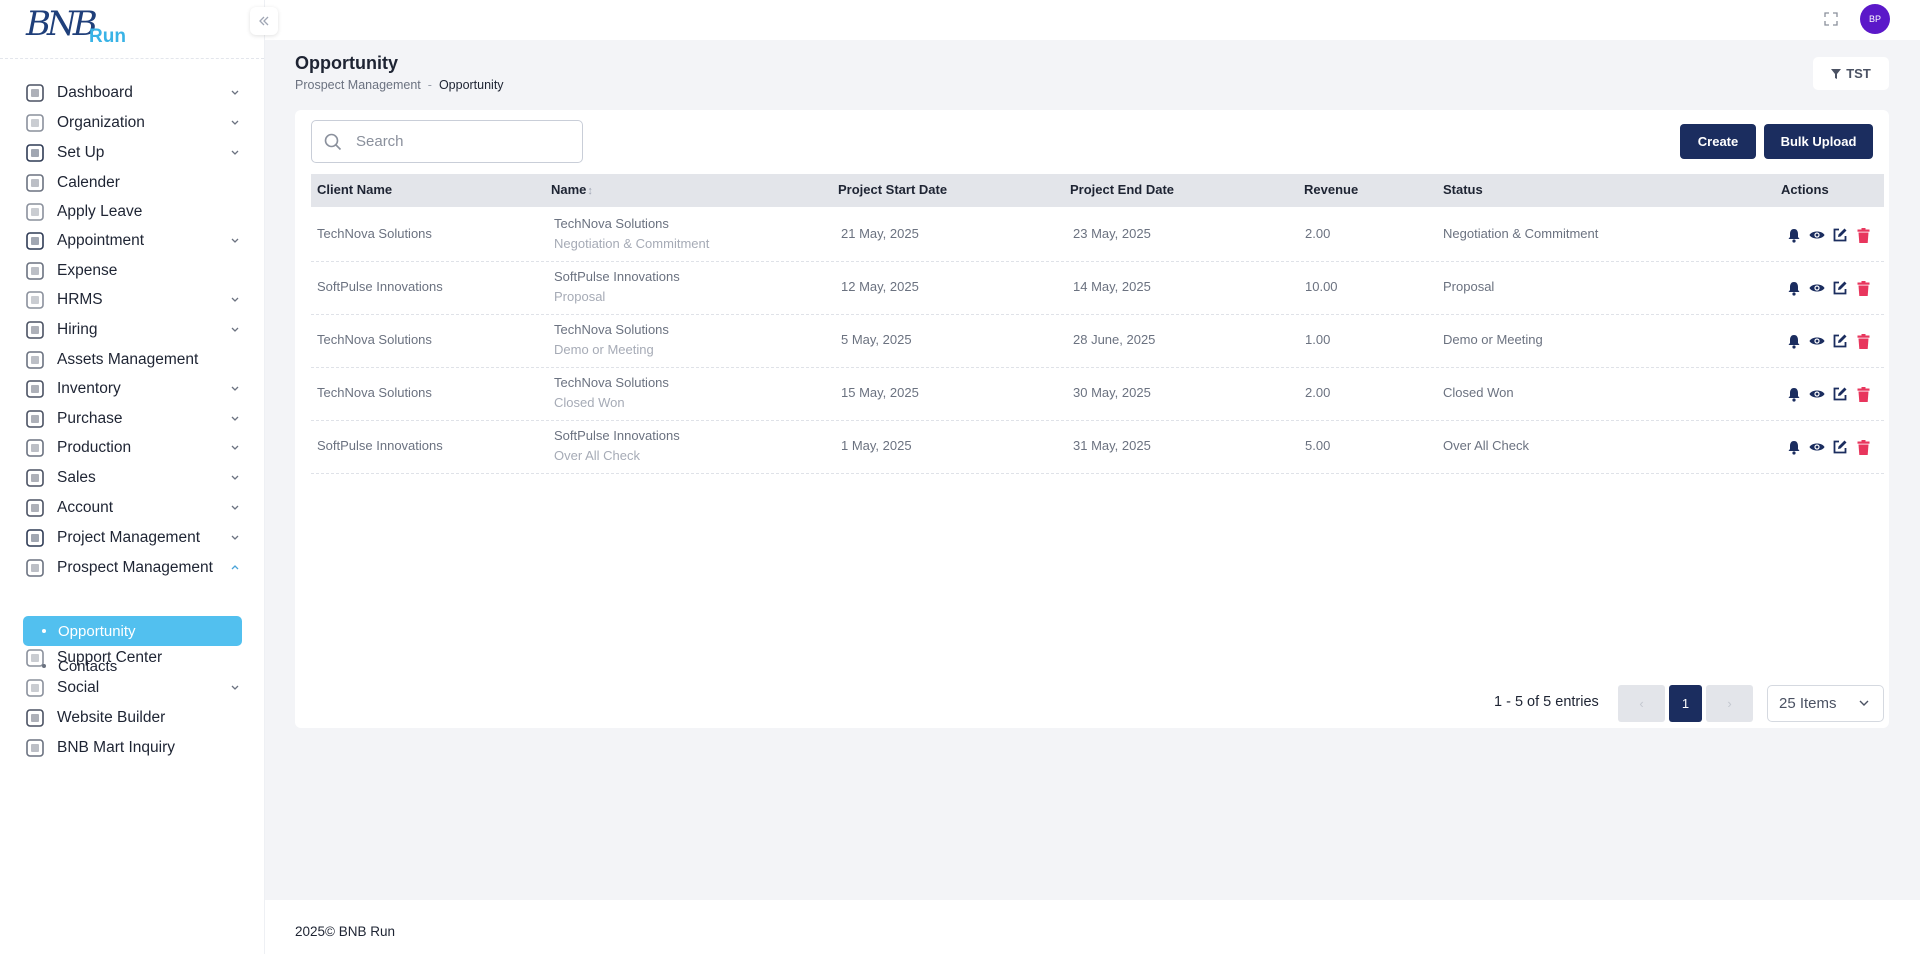 The width and height of the screenshot is (1920, 954). What do you see at coordinates (1875, 19) in the screenshot?
I see `avatar: BP` at bounding box center [1875, 19].